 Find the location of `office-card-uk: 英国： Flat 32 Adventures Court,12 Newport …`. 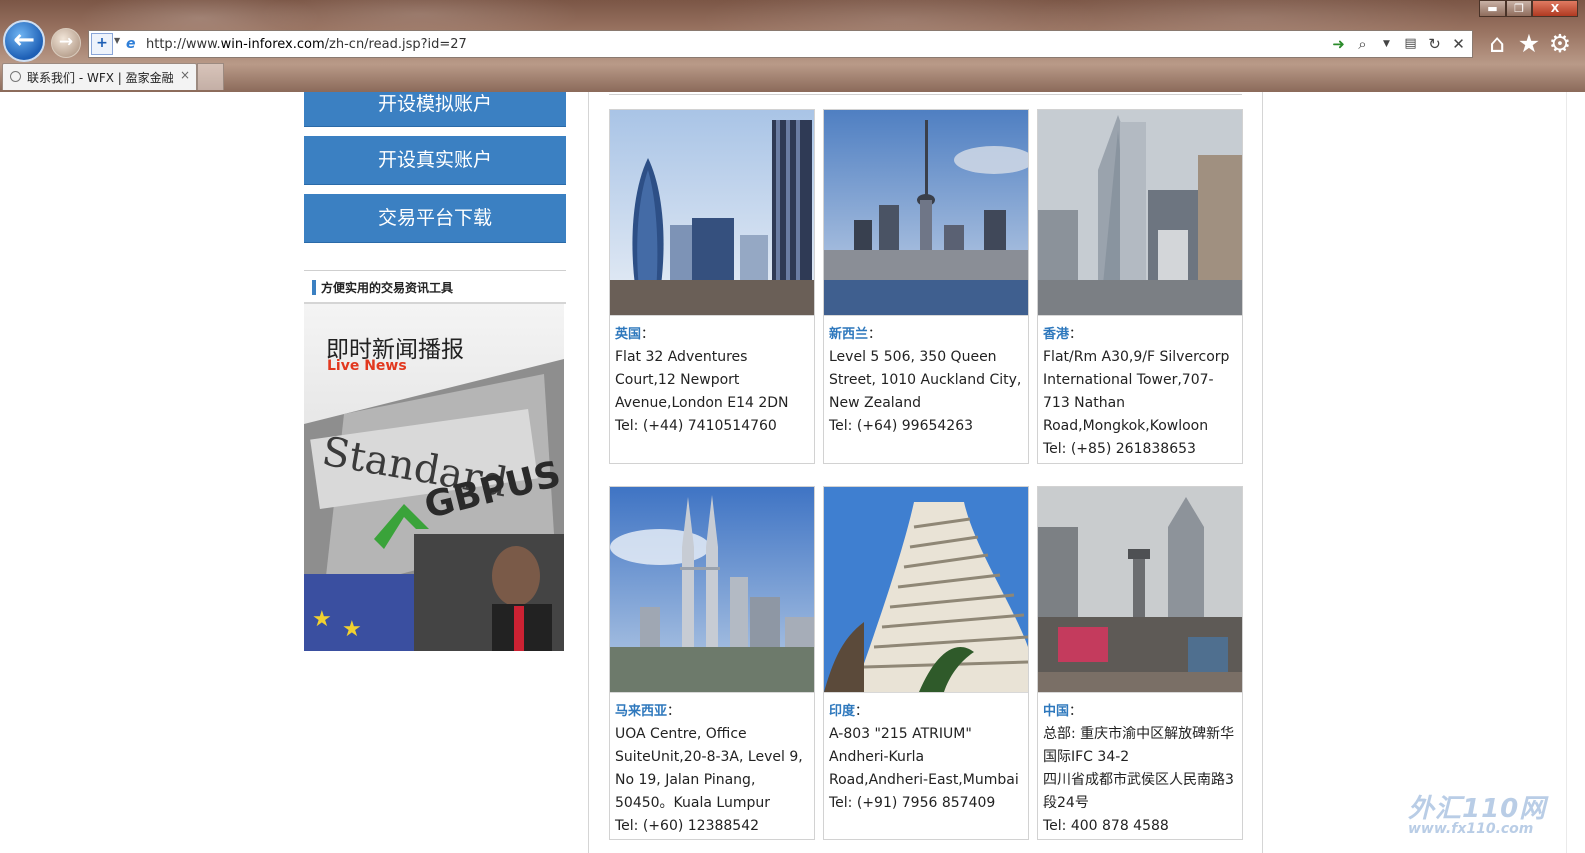

office-card-uk: 英国： Flat 32 Adventures Court,12 Newport … is located at coordinates (712, 286).